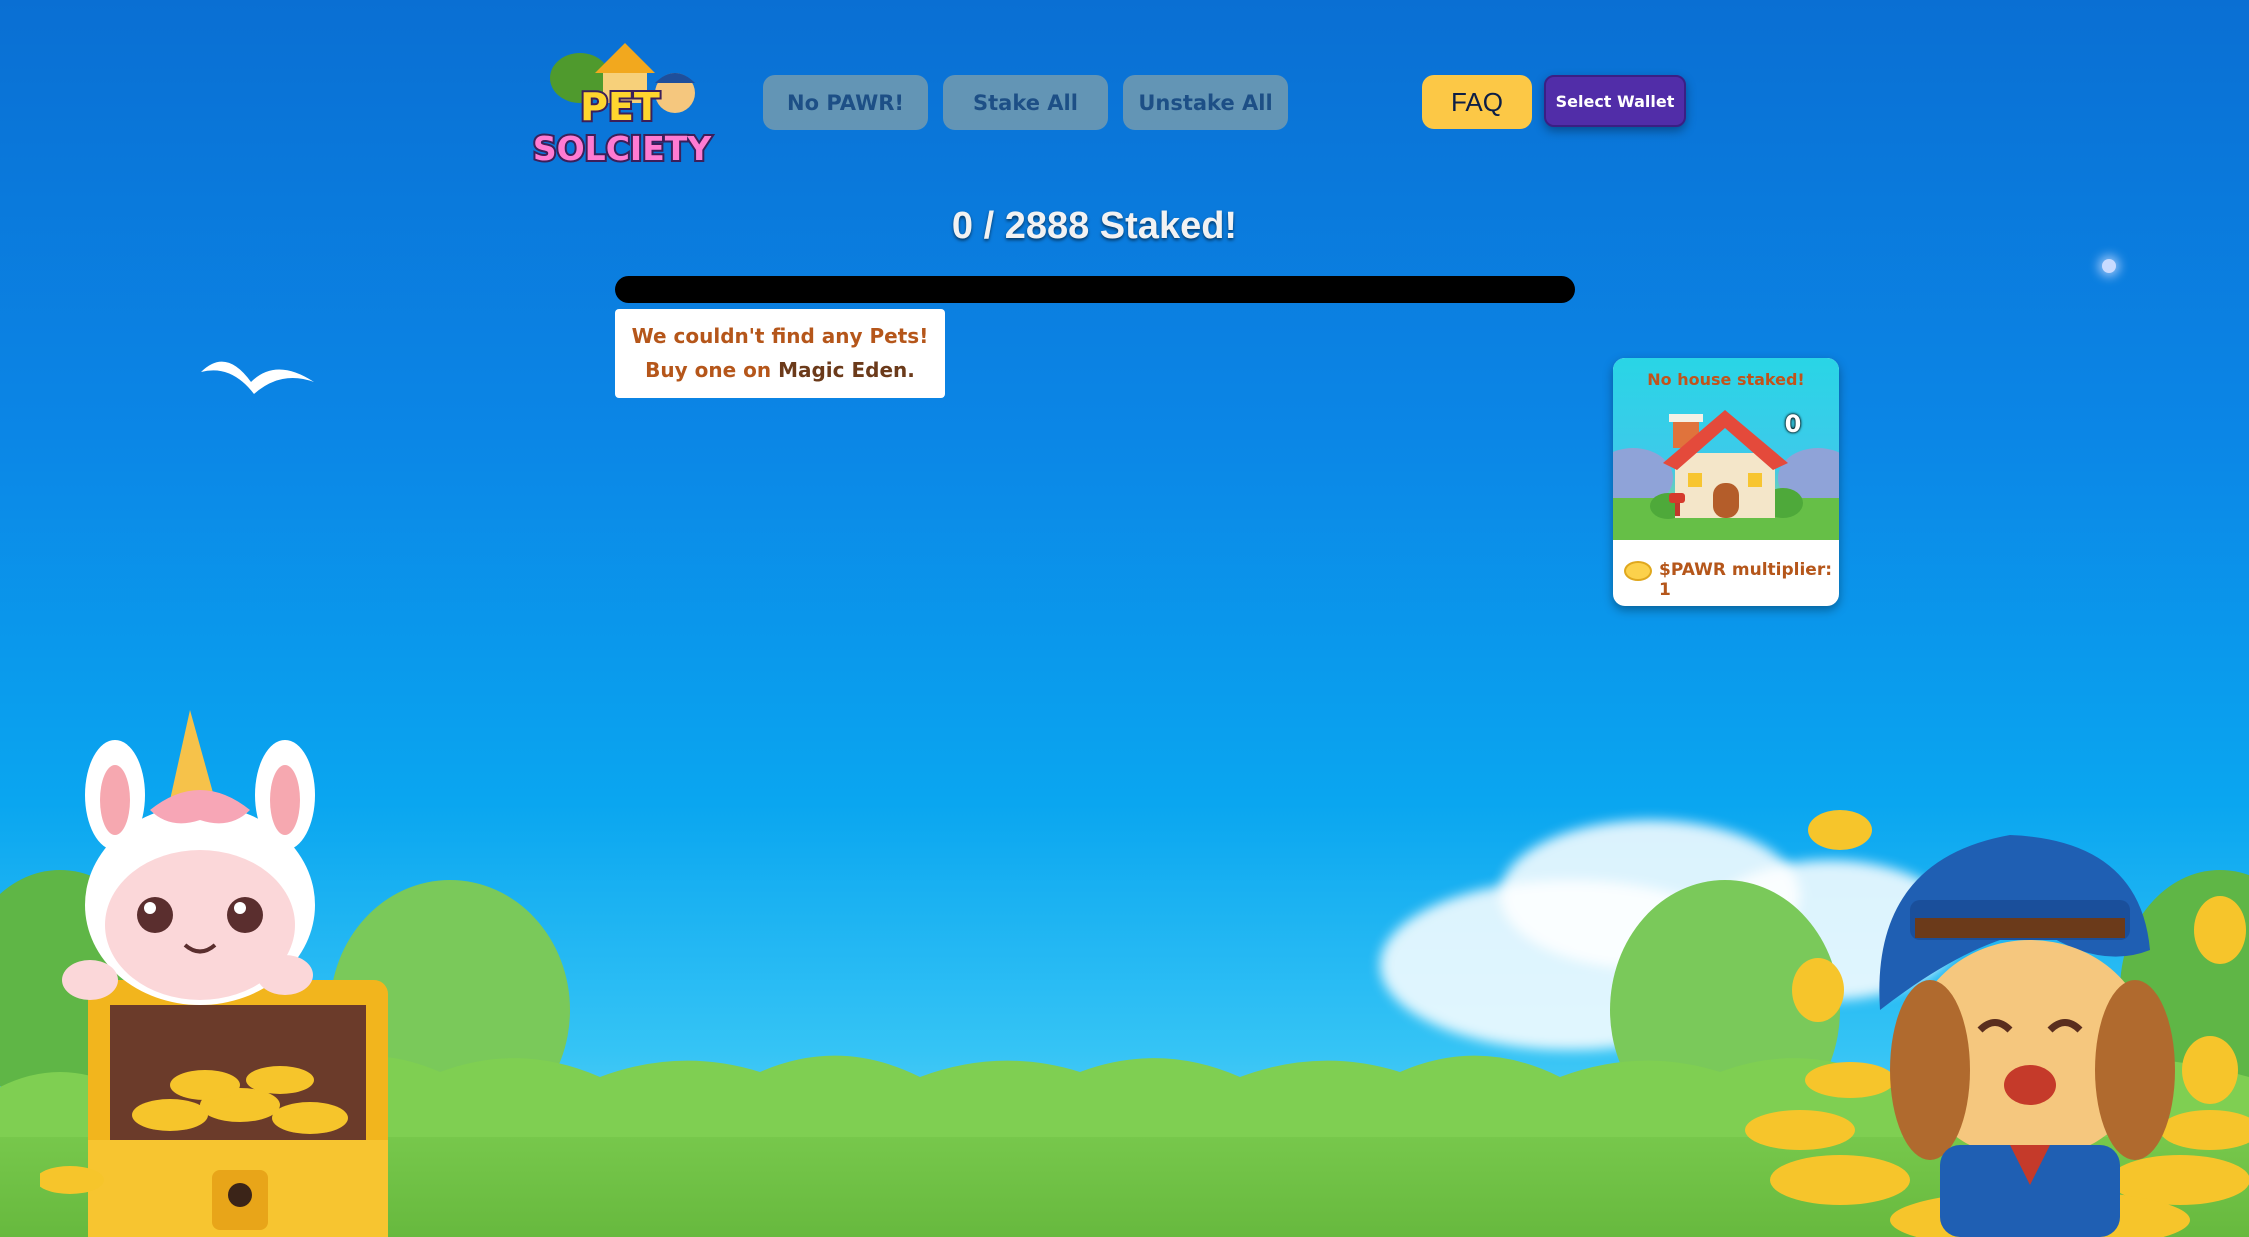 Image resolution: width=2249 pixels, height=1237 pixels. Describe the element at coordinates (622, 148) in the screenshot. I see `logo-text-solciety: SOLCIETY` at that location.